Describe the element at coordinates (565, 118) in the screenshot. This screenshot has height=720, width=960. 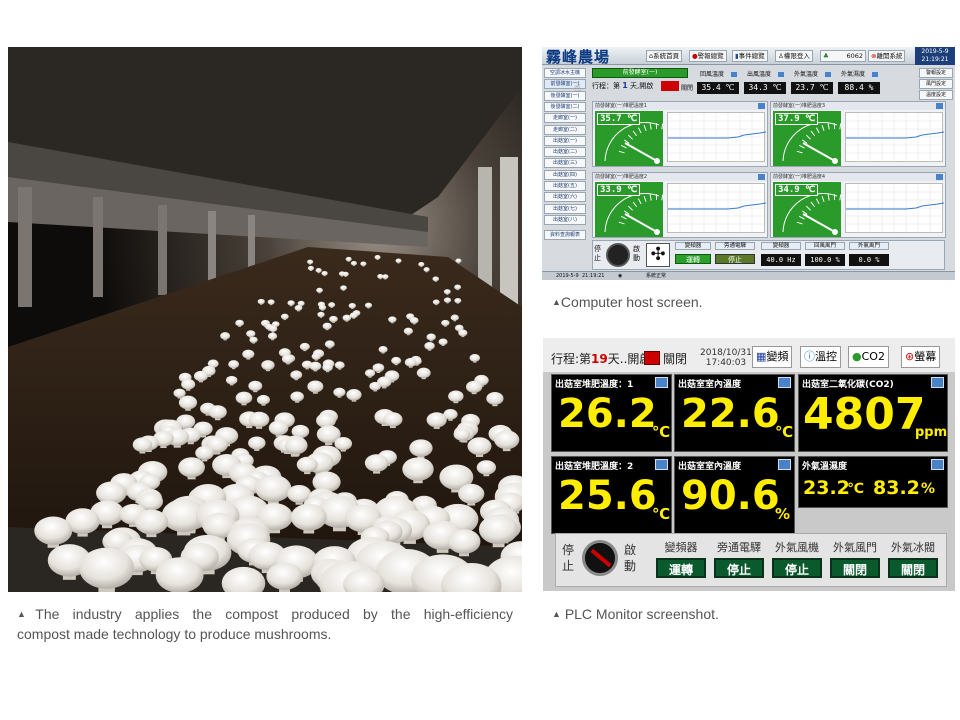
I see `nav-item: 走廊室(一)` at that location.